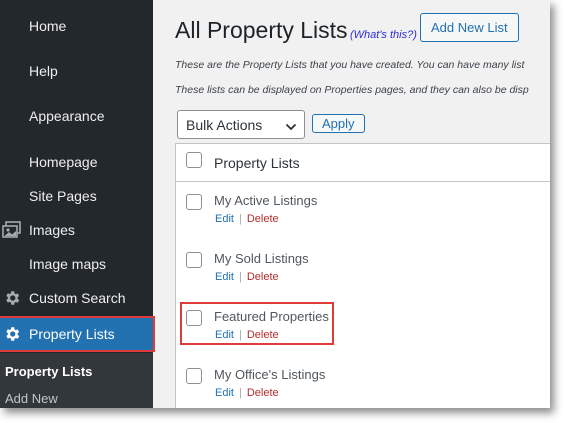  Describe the element at coordinates (12, 230) in the screenshot. I see `images-icon` at that location.